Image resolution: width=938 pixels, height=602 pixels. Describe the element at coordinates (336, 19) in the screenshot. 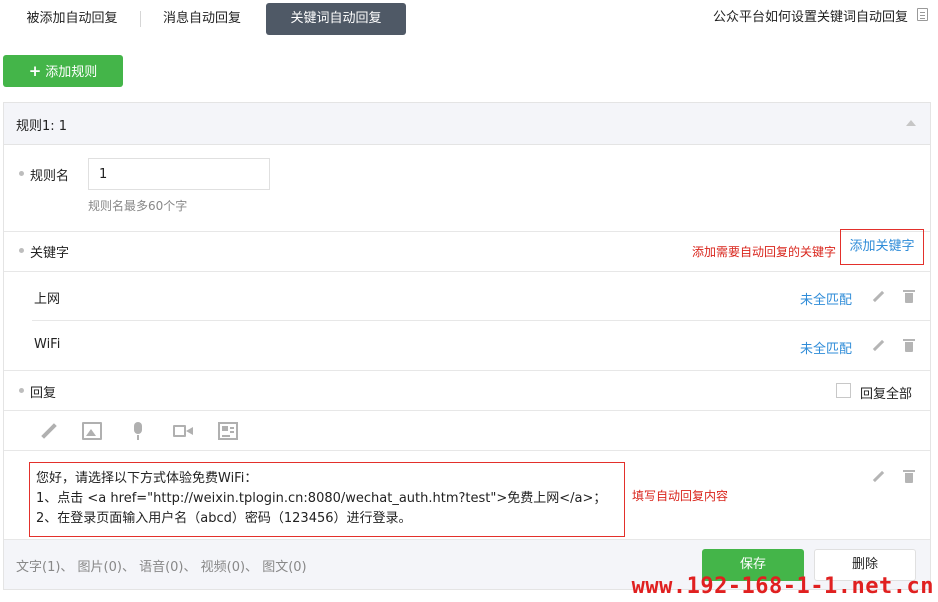

I see `tab-keyword-reply: 关键词自动回复` at that location.